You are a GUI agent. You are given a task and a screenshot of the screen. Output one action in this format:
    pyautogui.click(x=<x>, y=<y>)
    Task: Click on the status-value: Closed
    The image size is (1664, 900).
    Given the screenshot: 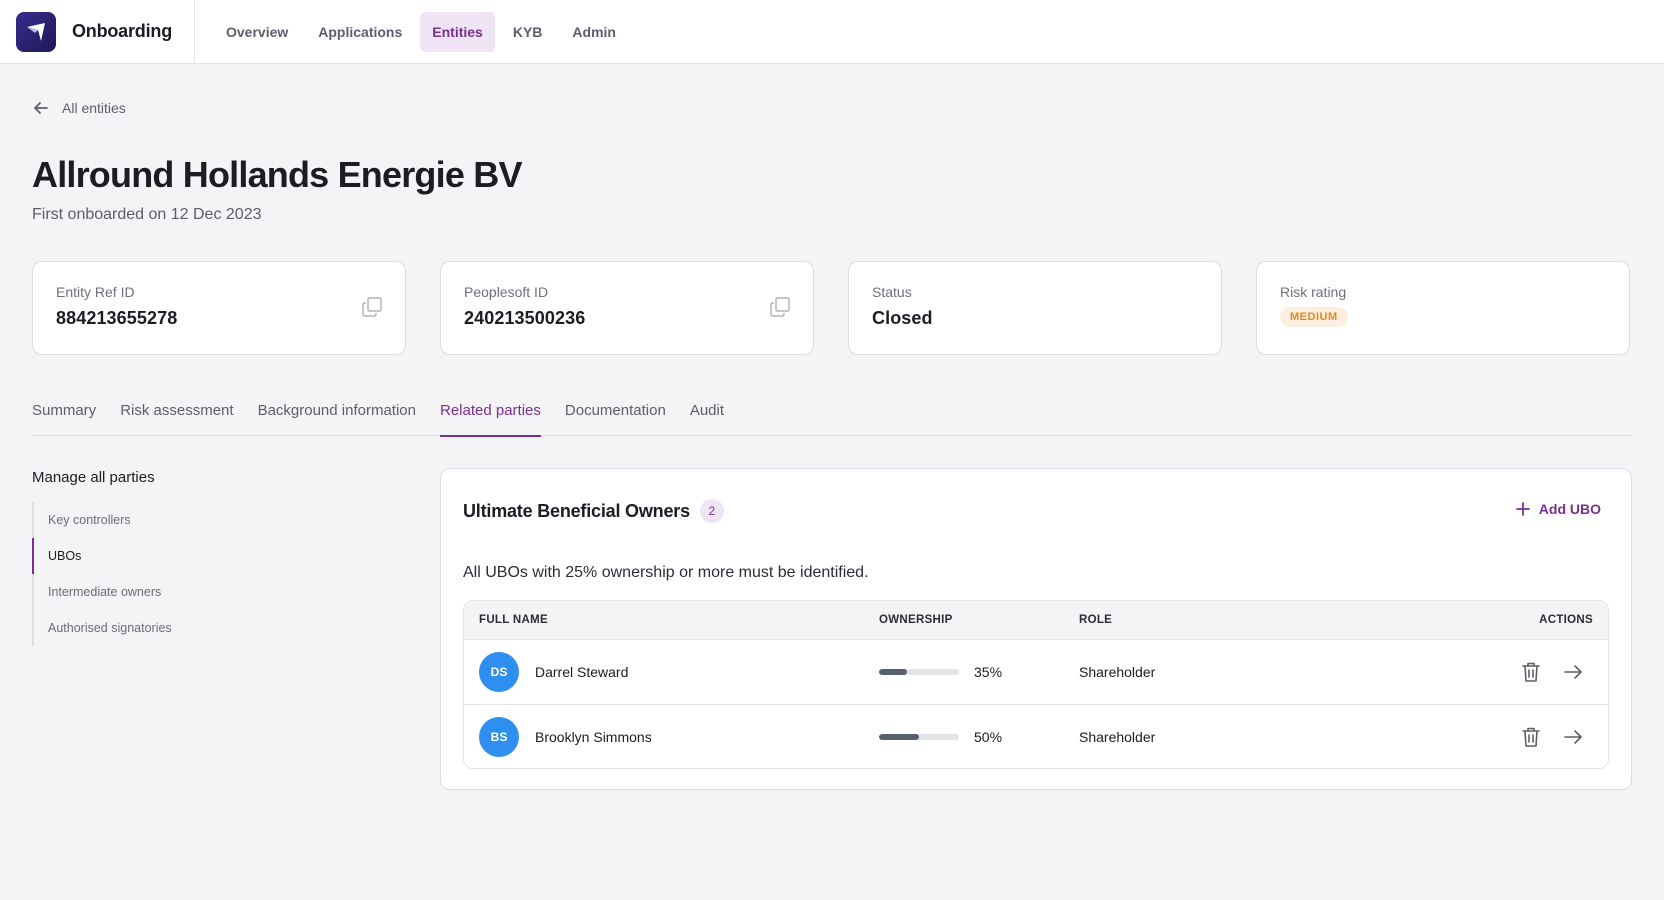 What is the action you would take?
    pyautogui.click(x=902, y=318)
    